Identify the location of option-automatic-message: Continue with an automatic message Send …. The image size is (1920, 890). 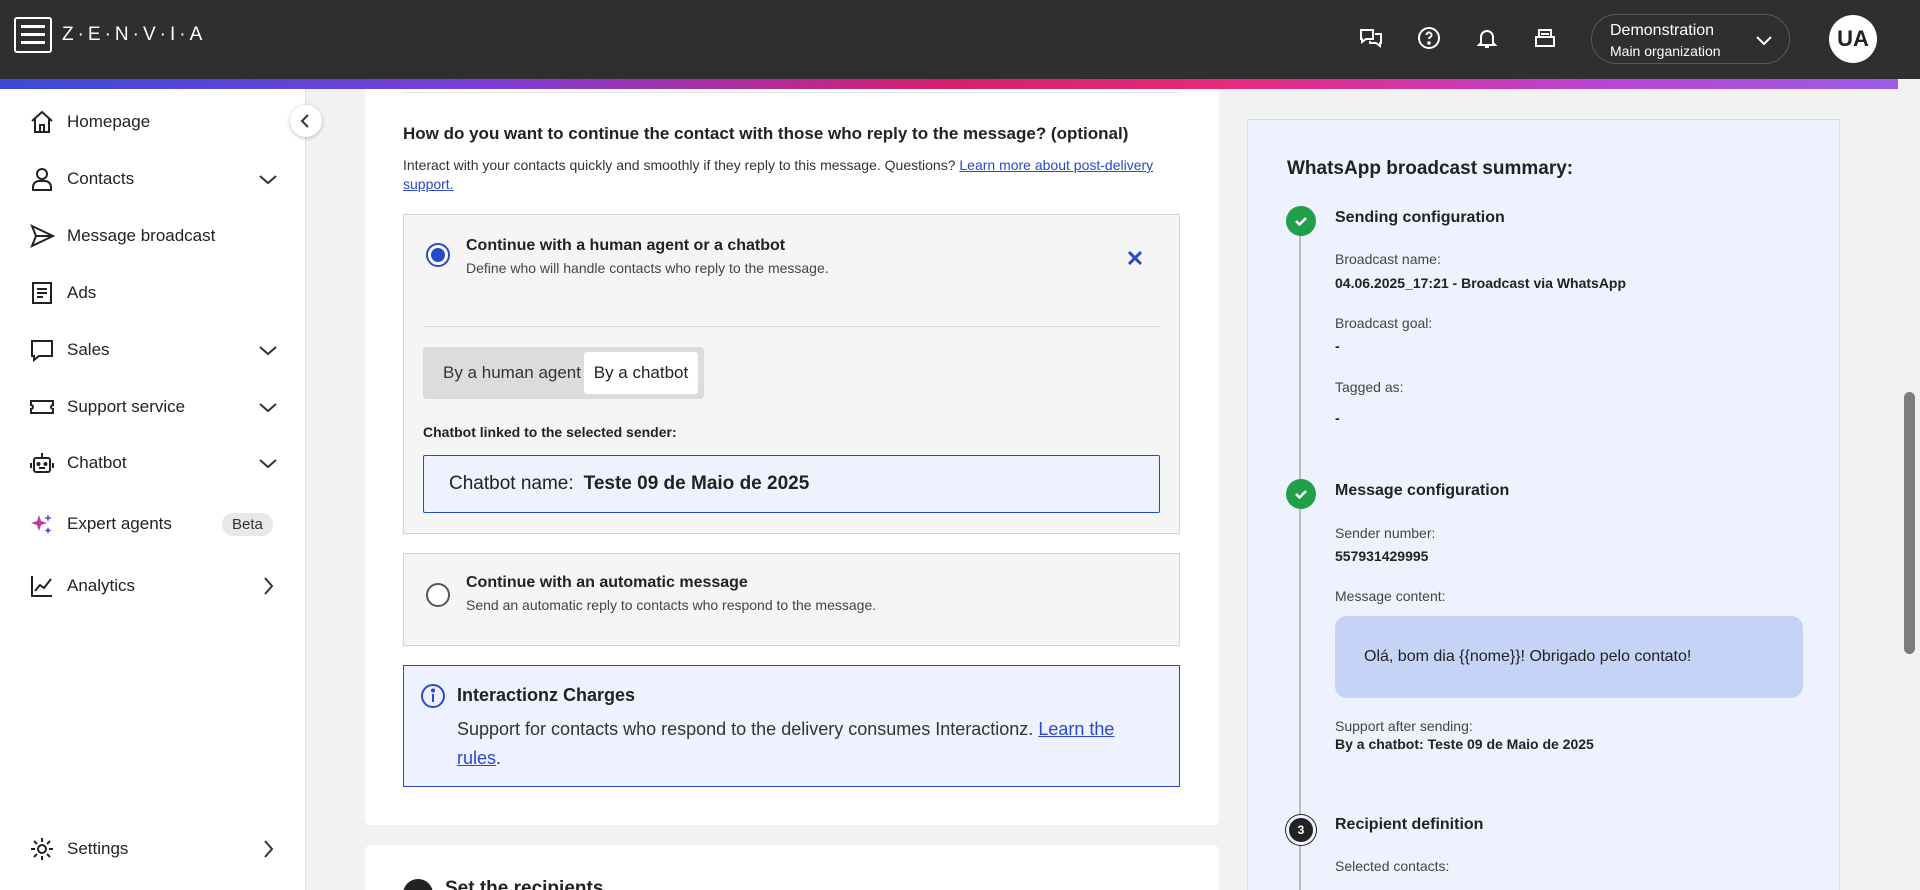
(791, 599).